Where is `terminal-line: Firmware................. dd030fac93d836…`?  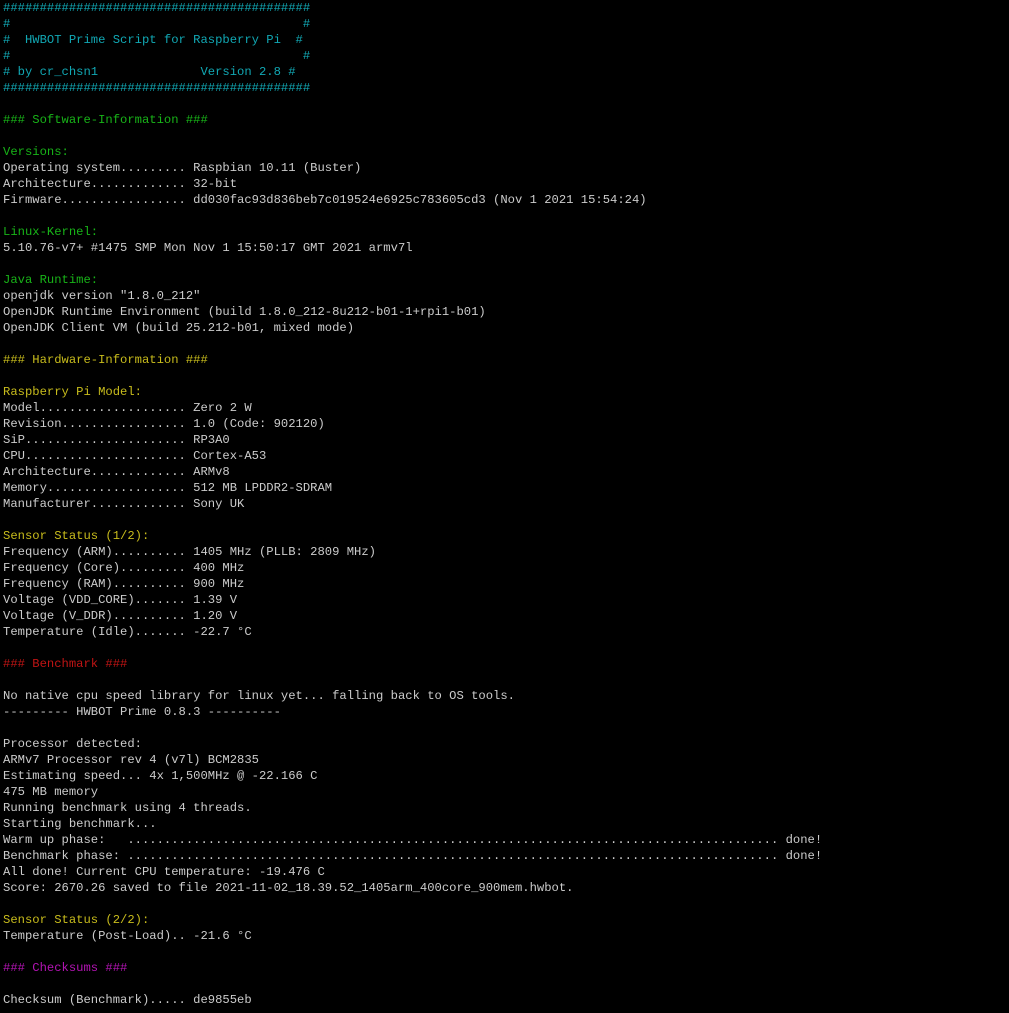 terminal-line: Firmware................. dd030fac93d836… is located at coordinates (325, 200).